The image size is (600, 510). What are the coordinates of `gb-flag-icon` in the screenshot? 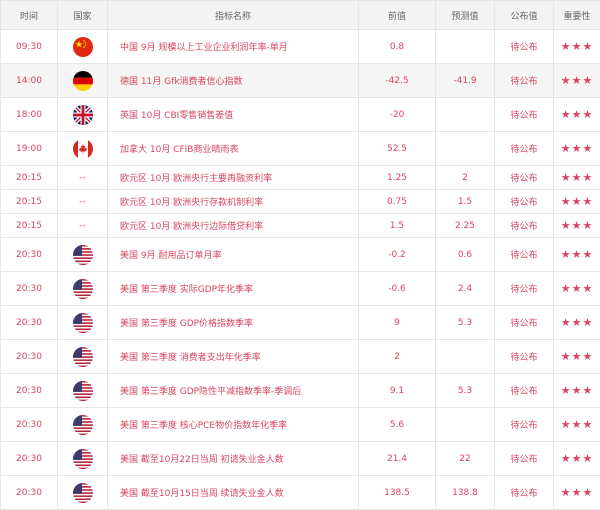 It's located at (83, 115).